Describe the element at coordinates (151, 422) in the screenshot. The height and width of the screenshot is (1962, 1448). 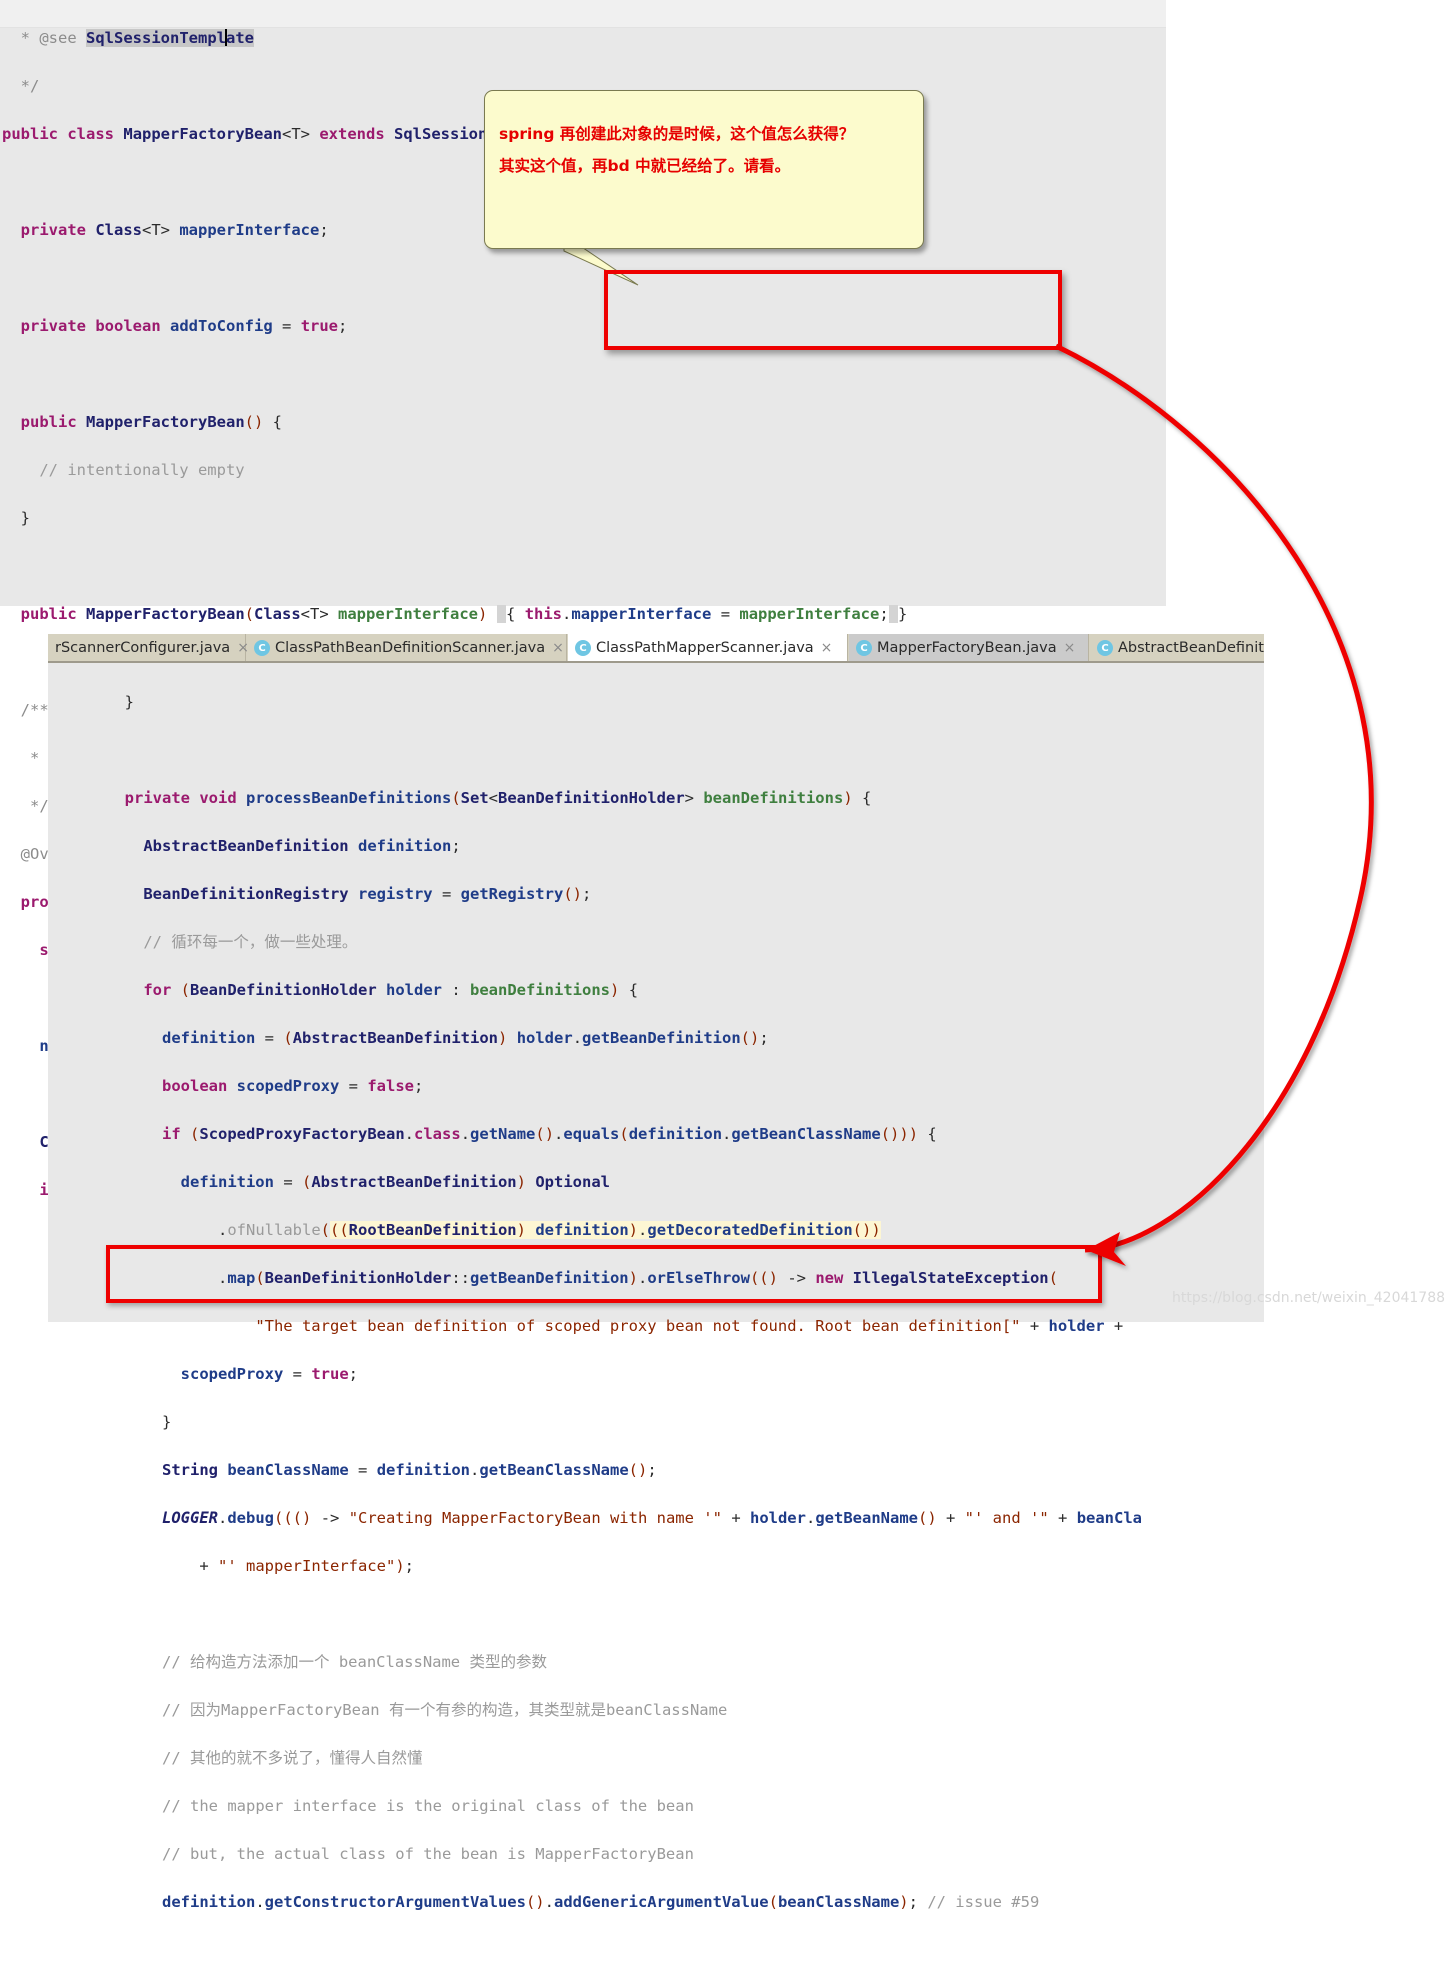
I see `code-line: public MapperFactoryBean() {` at that location.